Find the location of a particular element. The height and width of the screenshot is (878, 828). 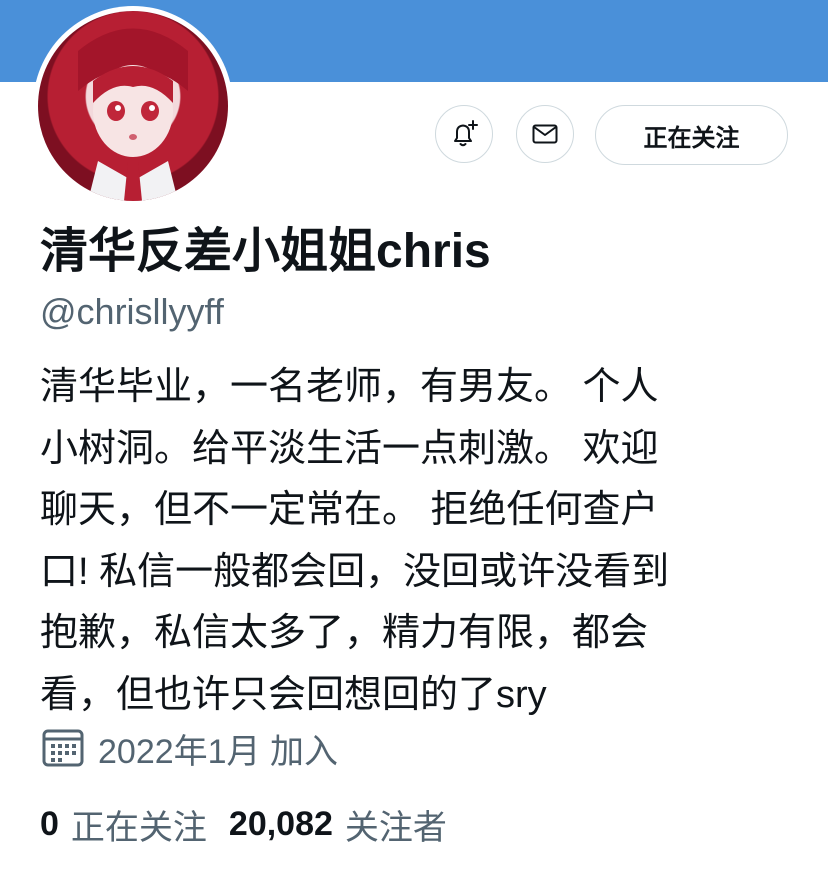

avatar is located at coordinates (133, 106).